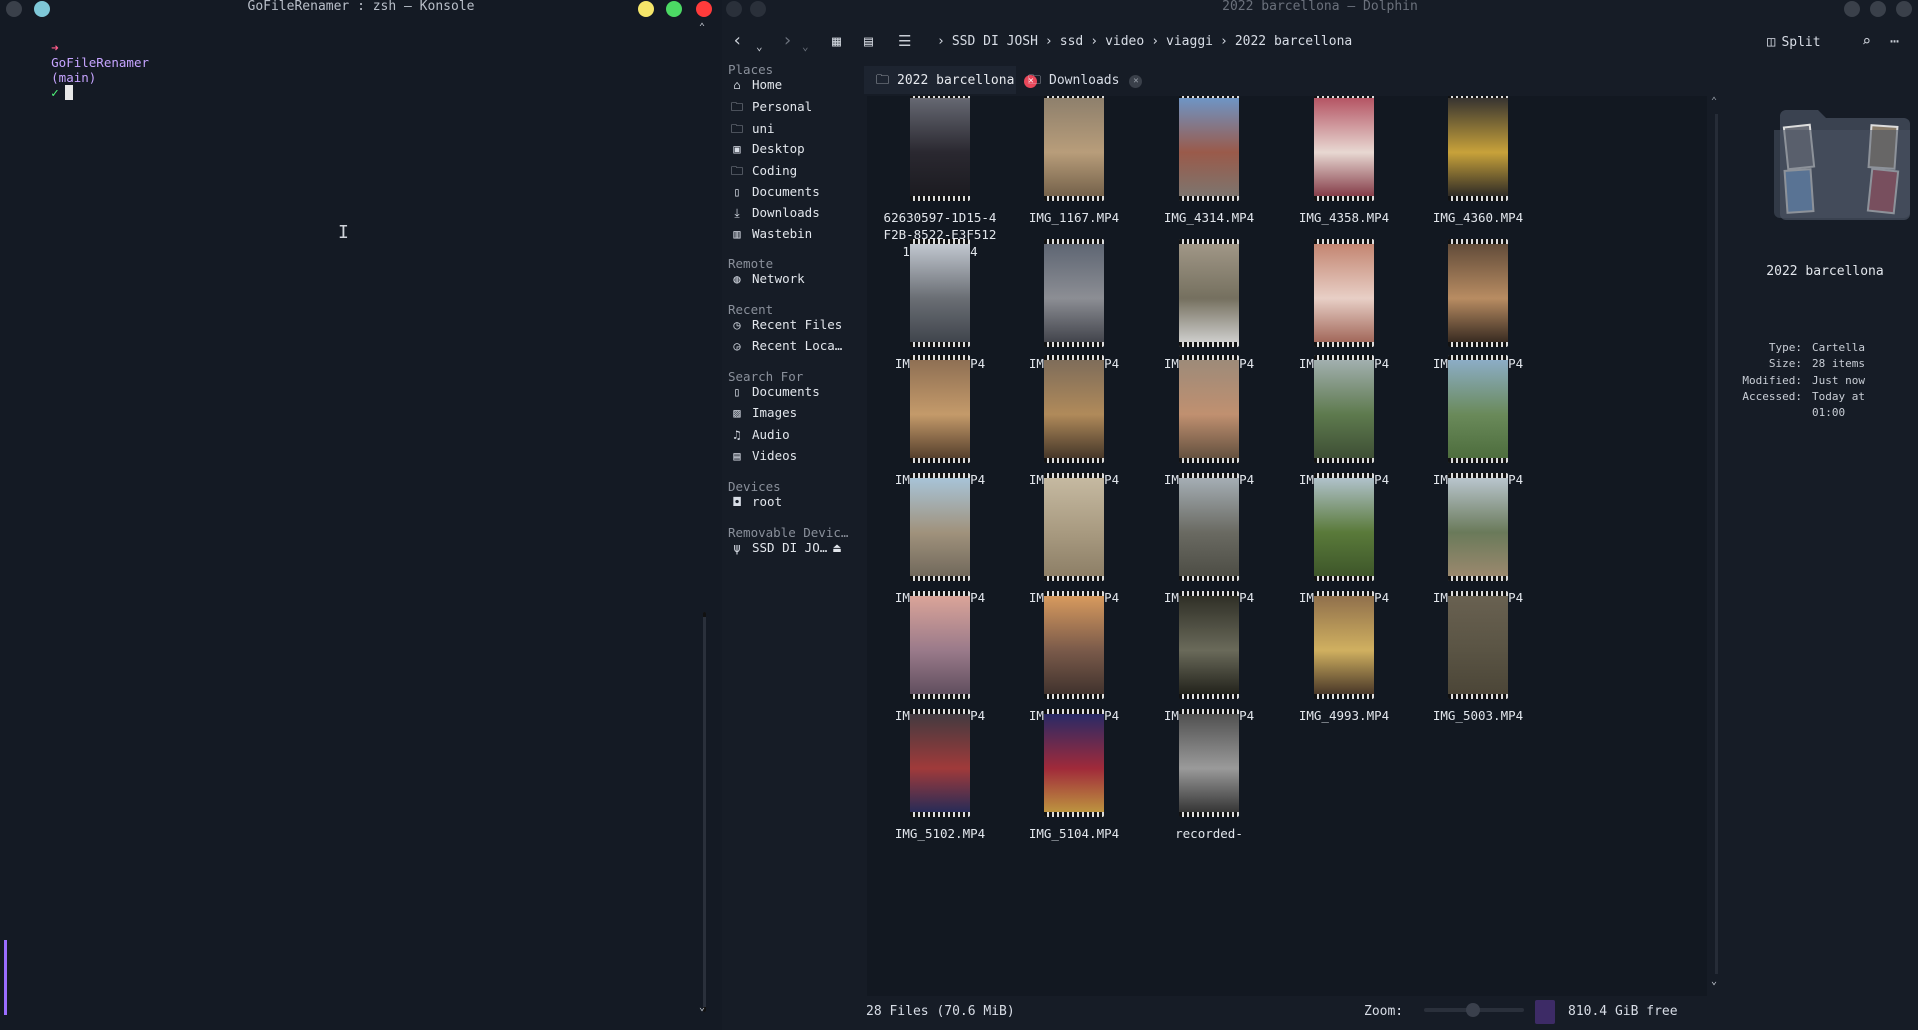 Image resolution: width=1918 pixels, height=1030 pixels. Describe the element at coordinates (793, 152) in the screenshot. I see `sidebar-item-desktop: ▣ Desktop` at that location.